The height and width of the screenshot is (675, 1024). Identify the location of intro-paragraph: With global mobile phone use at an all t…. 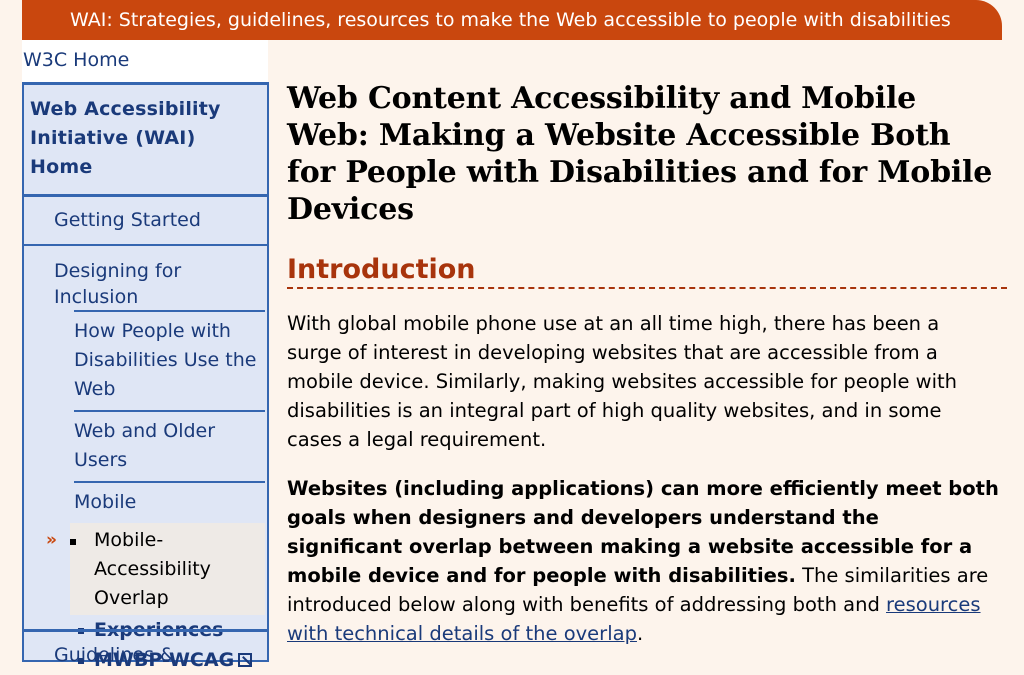
(622, 381).